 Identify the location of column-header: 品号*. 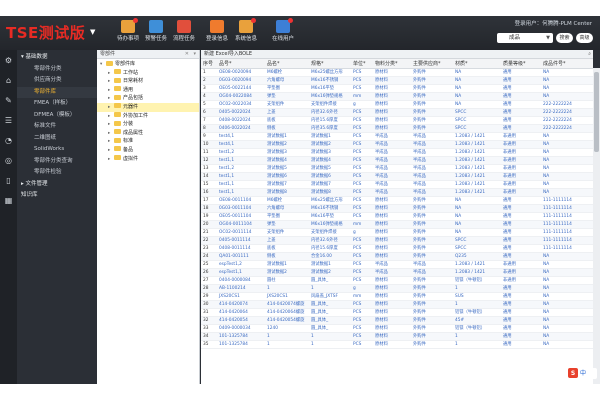
(241, 64).